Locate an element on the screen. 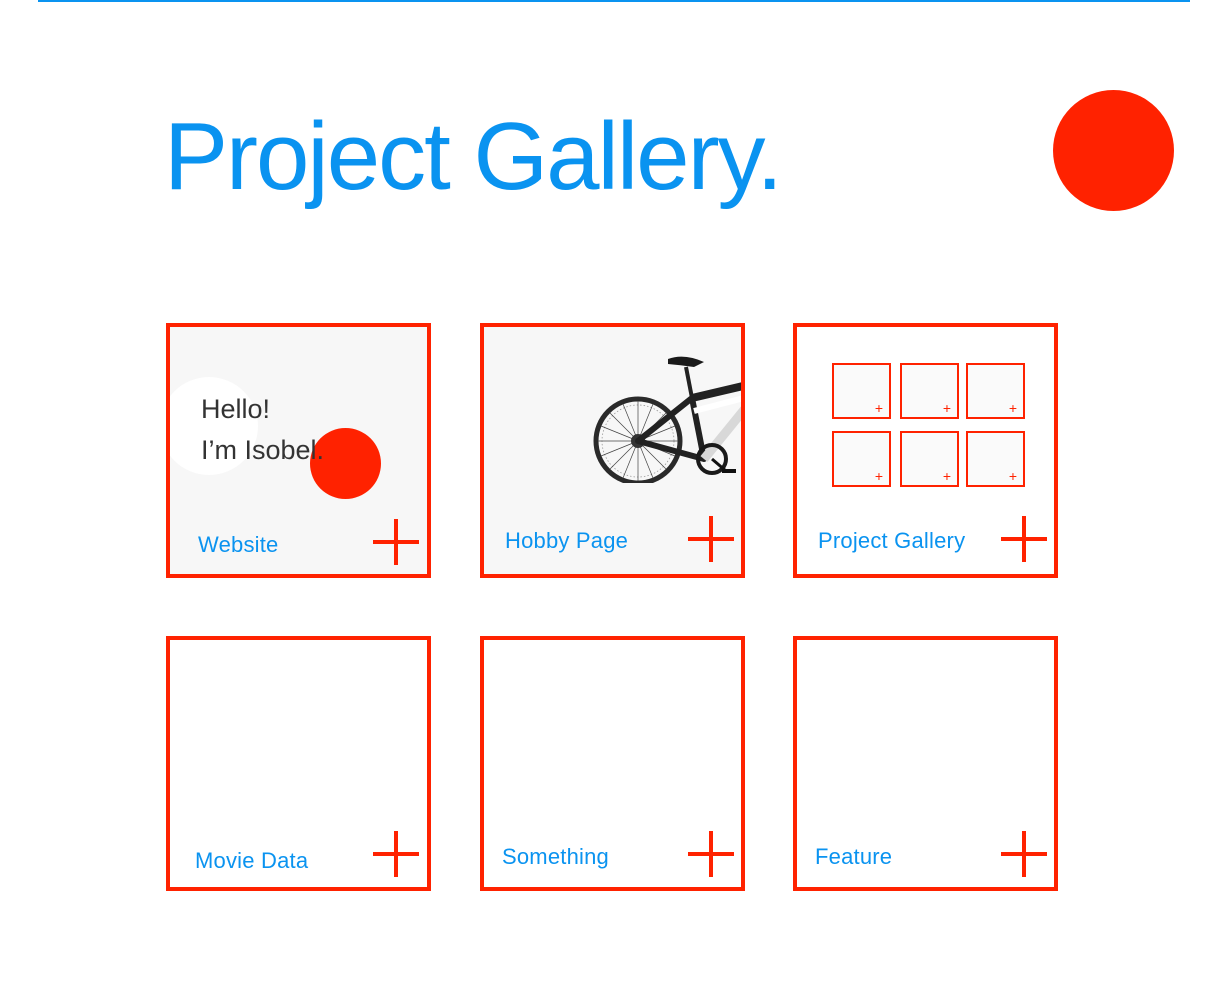 This screenshot has width=1228, height=984. website-preview: Hello! I’m Isobel. is located at coordinates (298, 436).